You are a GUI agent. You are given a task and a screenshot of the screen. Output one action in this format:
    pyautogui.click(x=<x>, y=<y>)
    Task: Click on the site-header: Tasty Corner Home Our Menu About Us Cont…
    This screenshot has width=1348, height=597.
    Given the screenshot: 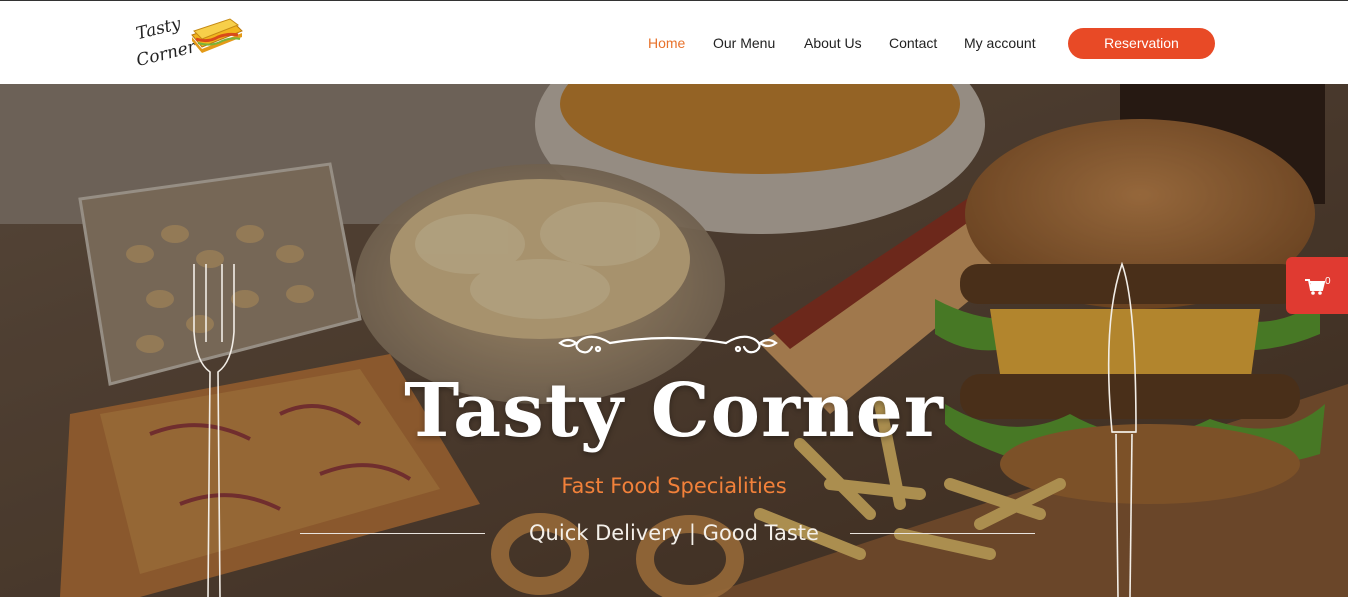 What is the action you would take?
    pyautogui.click(x=674, y=42)
    